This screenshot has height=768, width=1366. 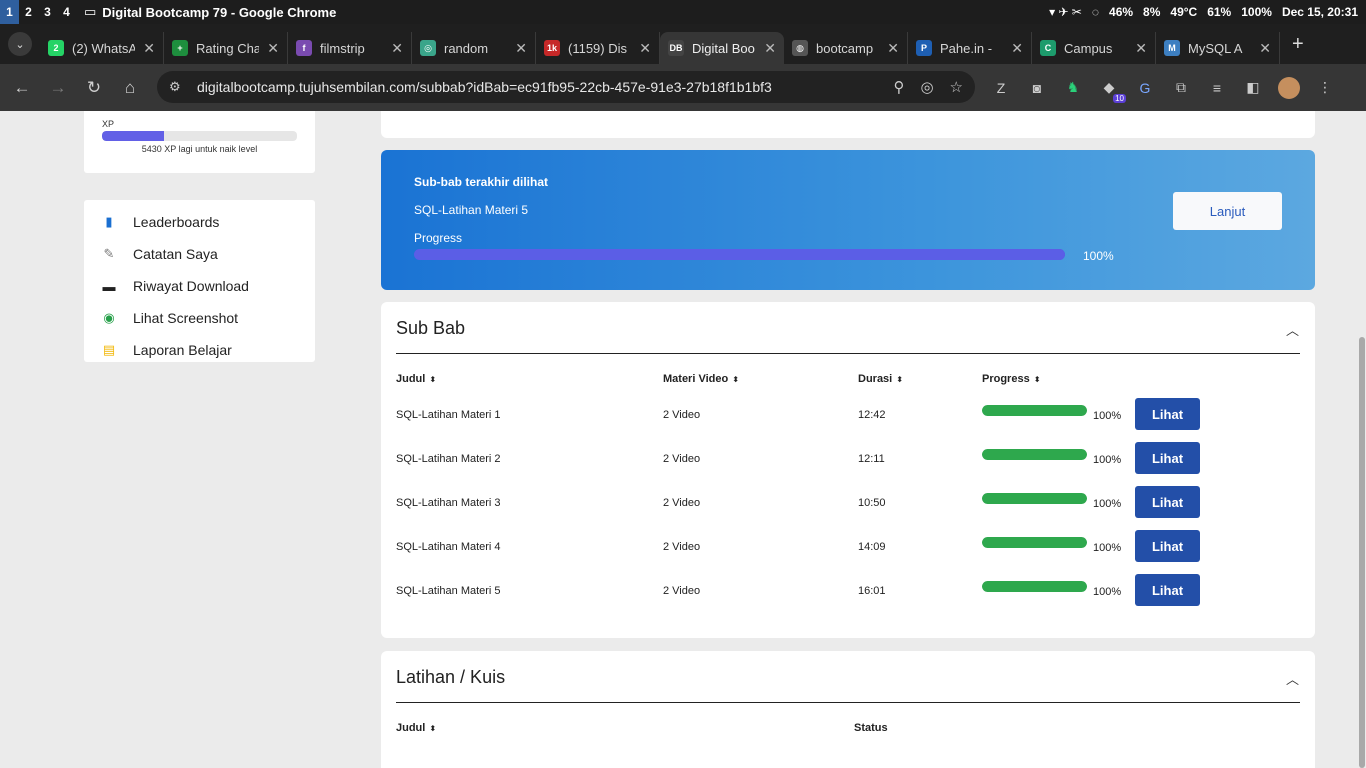 What do you see at coordinates (1181, 88) in the screenshot?
I see `puzzle-extensions-icon: ⧉` at bounding box center [1181, 88].